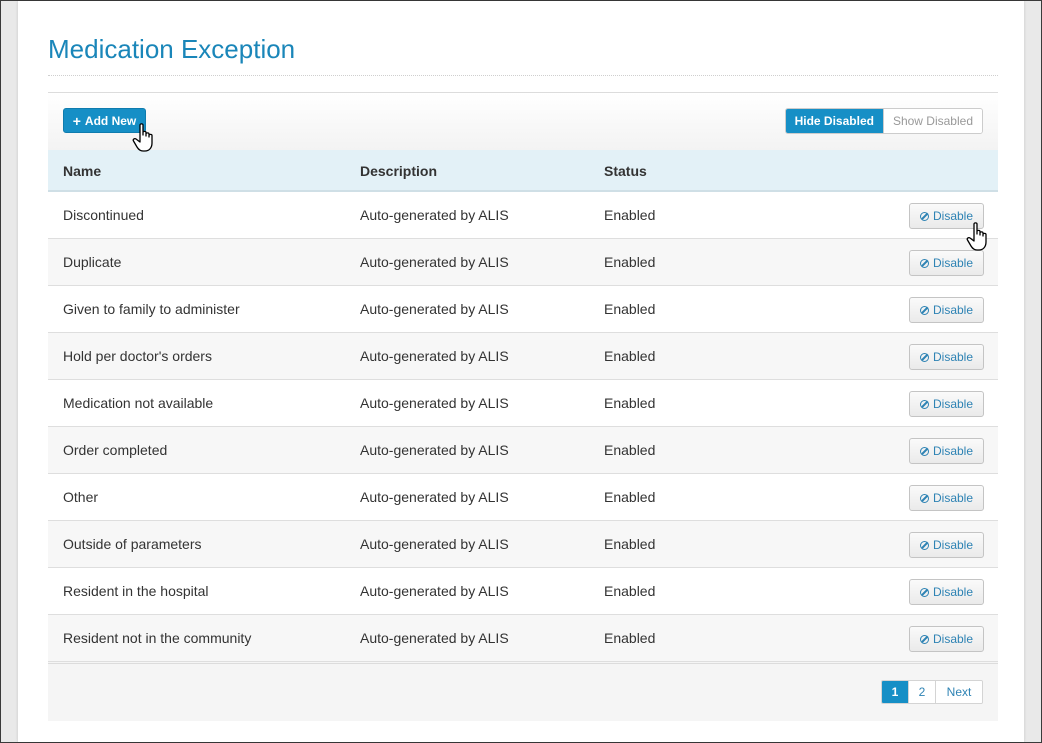 The width and height of the screenshot is (1042, 743). Describe the element at coordinates (932, 121) in the screenshot. I see `show-disabled-button: Show Disabled` at that location.